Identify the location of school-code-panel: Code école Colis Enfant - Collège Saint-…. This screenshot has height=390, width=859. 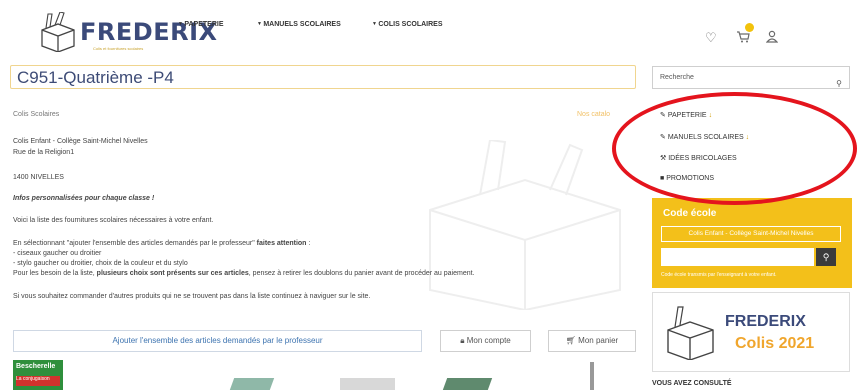
(752, 243).